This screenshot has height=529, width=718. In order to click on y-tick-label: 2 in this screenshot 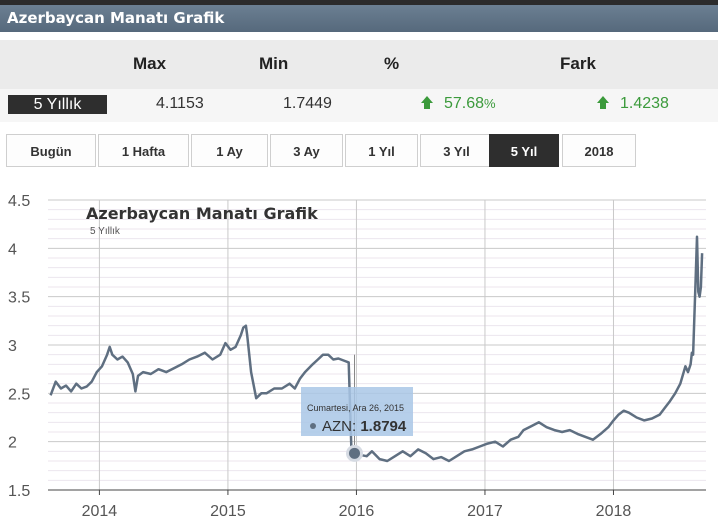, I will do `click(12, 443)`.